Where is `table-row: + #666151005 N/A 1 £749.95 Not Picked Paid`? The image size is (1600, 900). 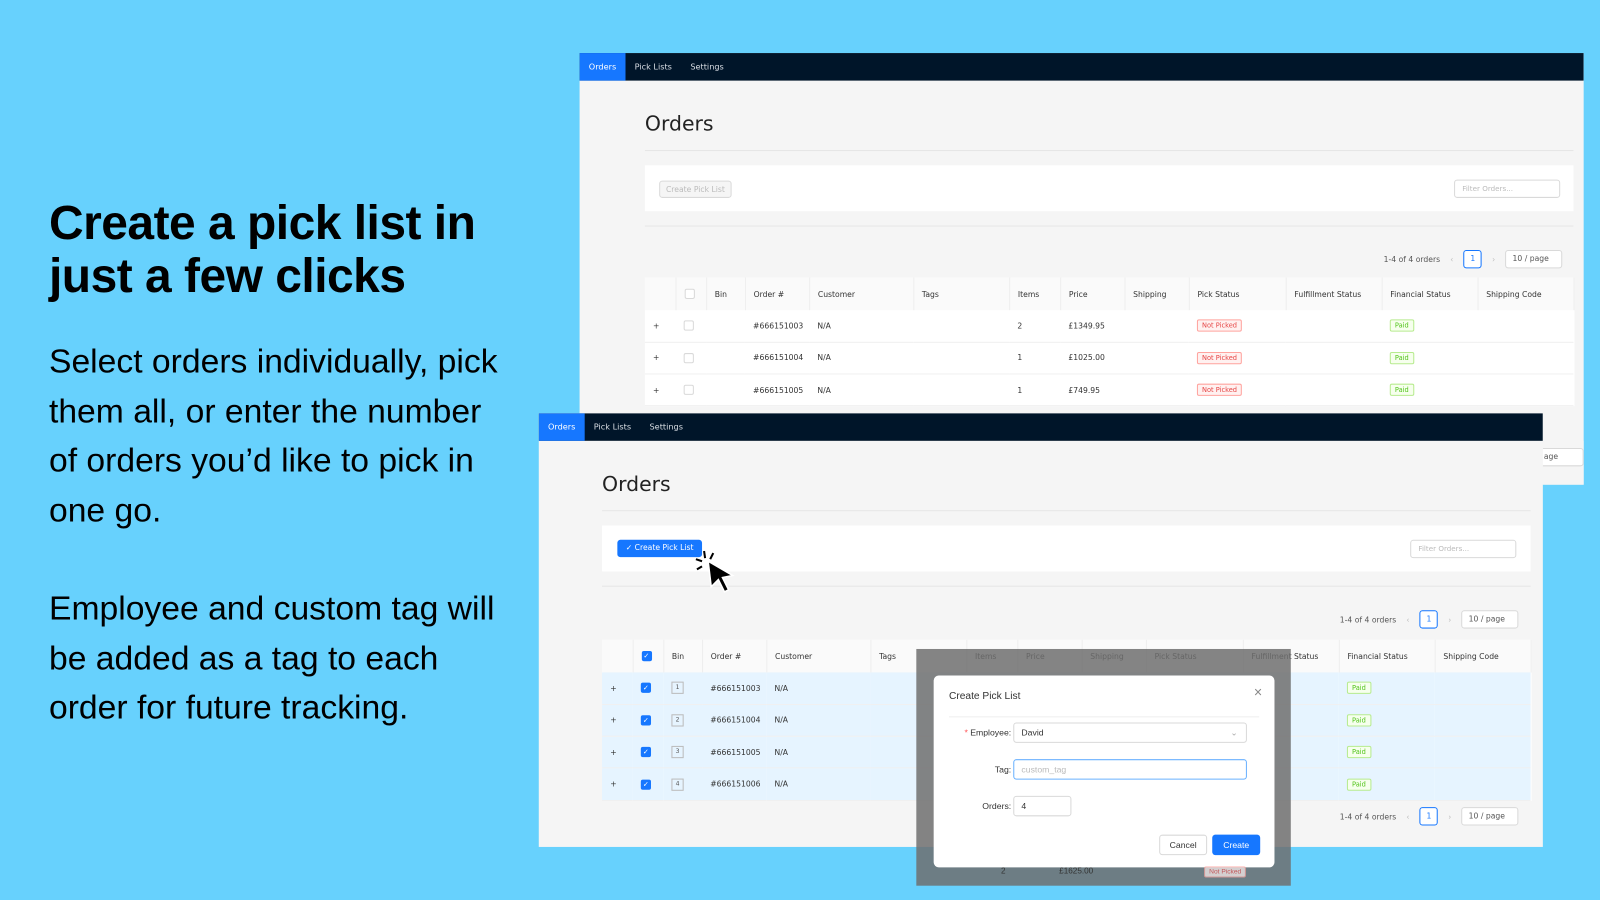
table-row: + #666151005 N/A 1 £749.95 Not Picked Paid is located at coordinates (1109, 390).